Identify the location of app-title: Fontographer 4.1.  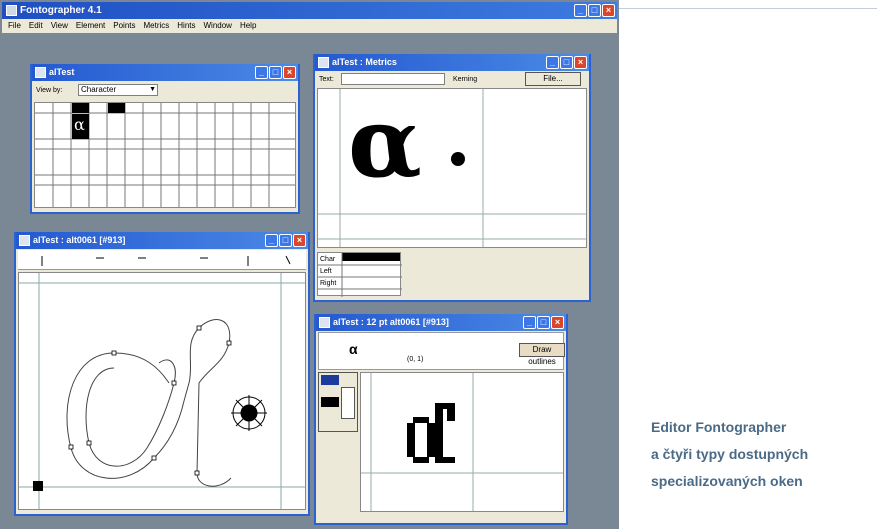
(61, 10).